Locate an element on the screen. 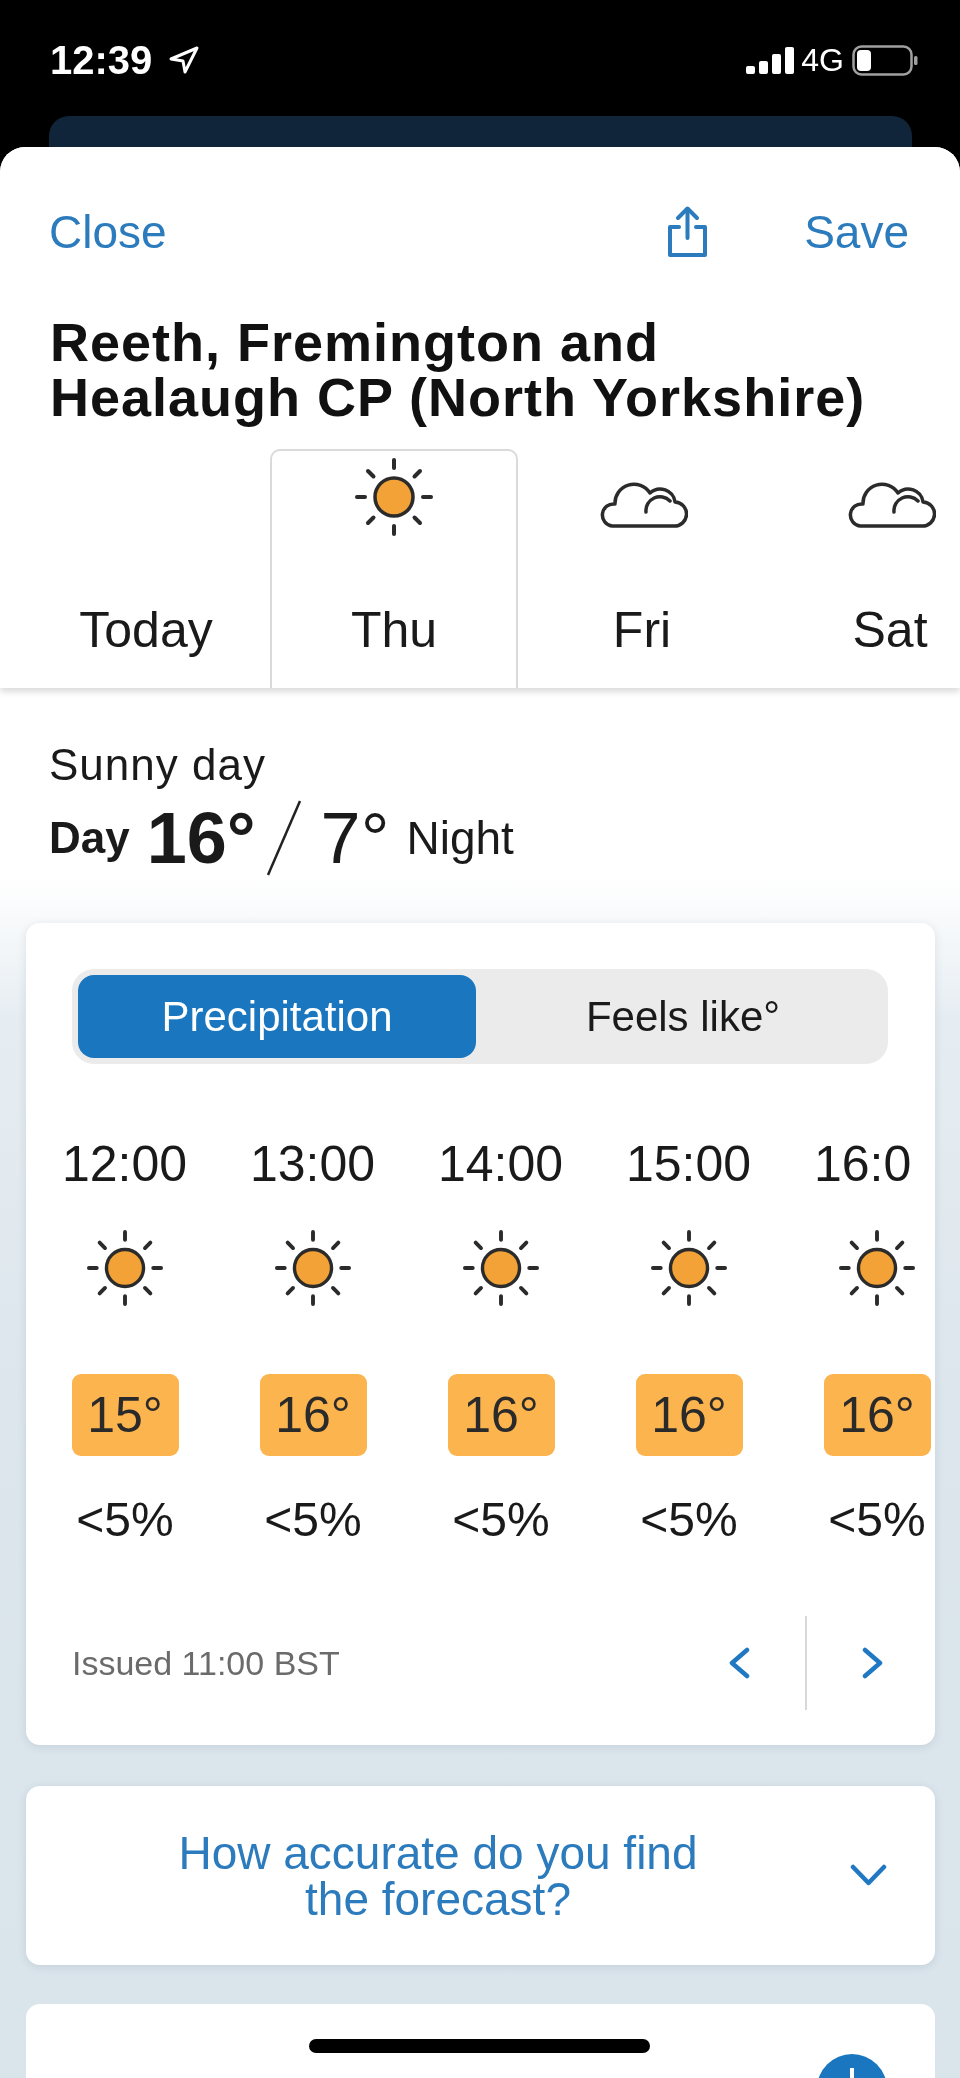  chevron-right-icon is located at coordinates (873, 1663).